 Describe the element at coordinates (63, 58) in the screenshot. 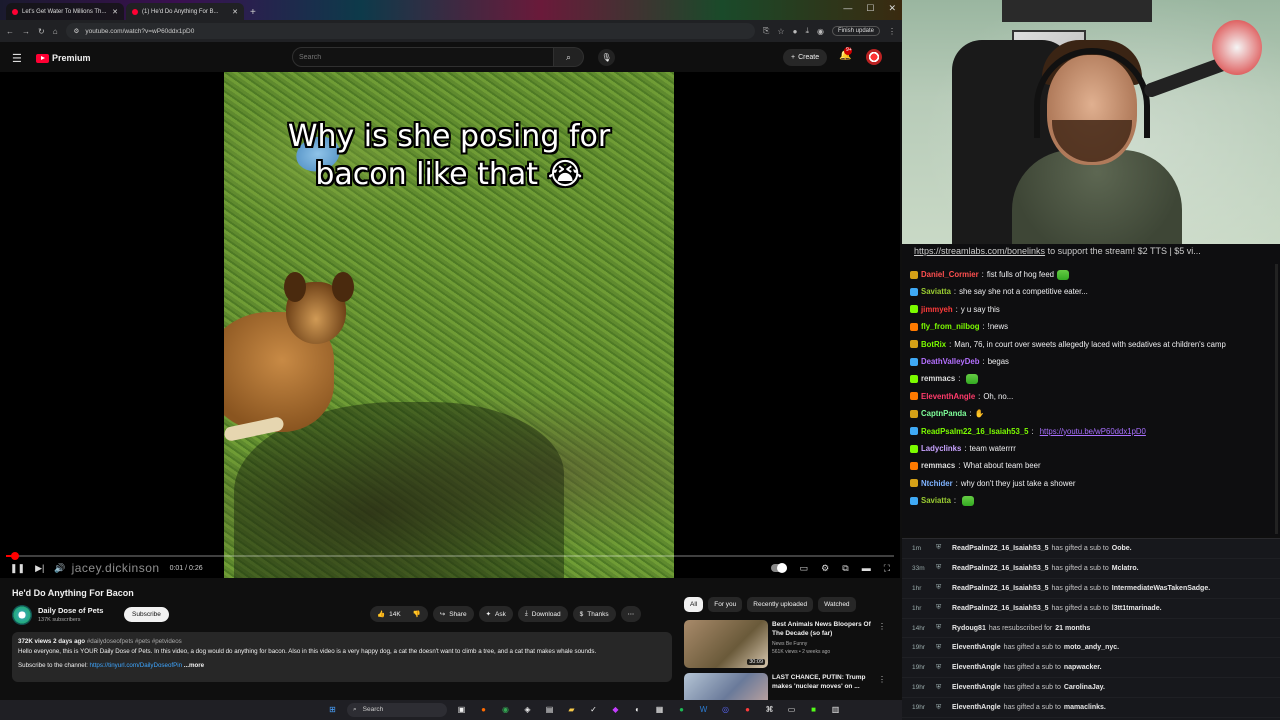

I see `youtube-logo: Premium` at that location.